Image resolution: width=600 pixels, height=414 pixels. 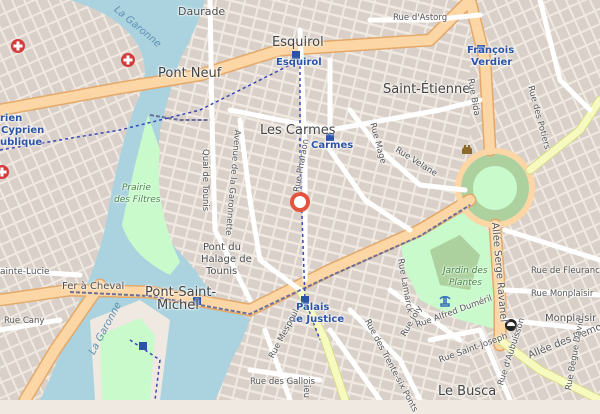 I want to click on street-label-rue-eau: ieu, so click(x=306, y=391).